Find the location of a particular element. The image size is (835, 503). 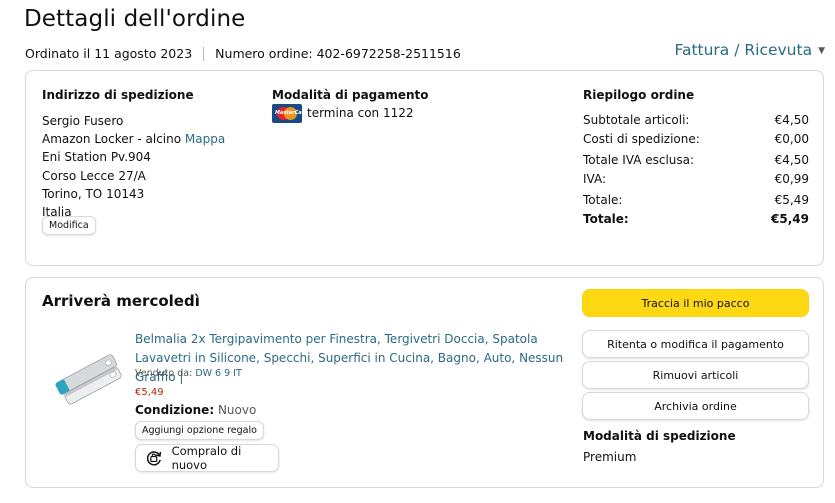

summary-title: Riepilogo ordine is located at coordinates (639, 95).